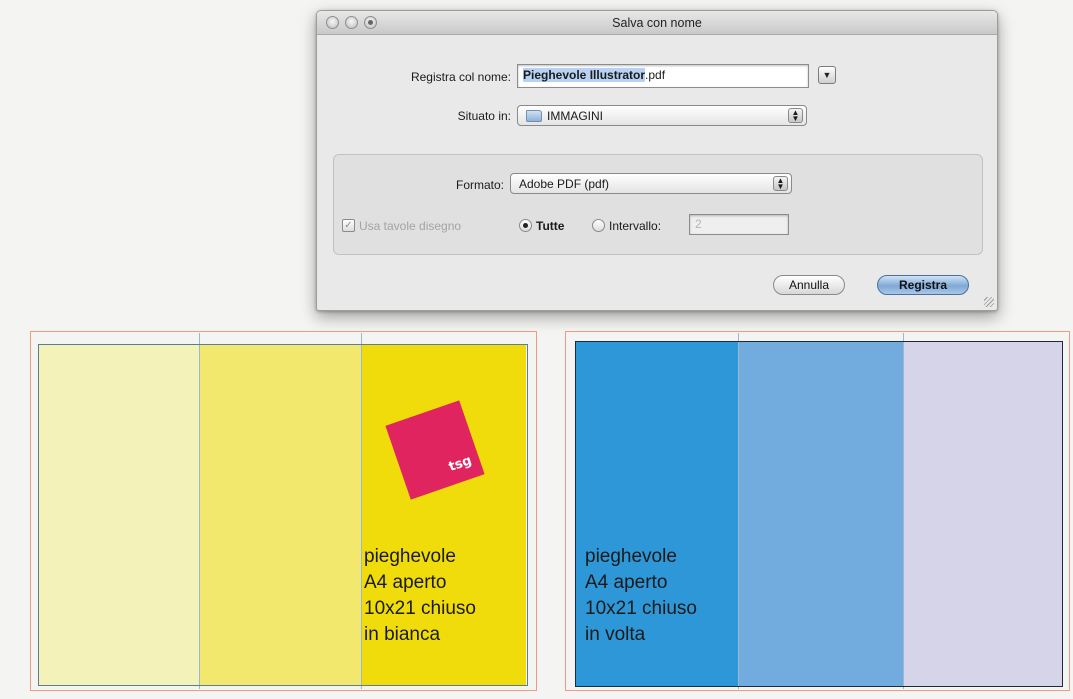 The image size is (1073, 699). What do you see at coordinates (410, 226) in the screenshot?
I see `use-artboards-label: Usa tavole disegno` at bounding box center [410, 226].